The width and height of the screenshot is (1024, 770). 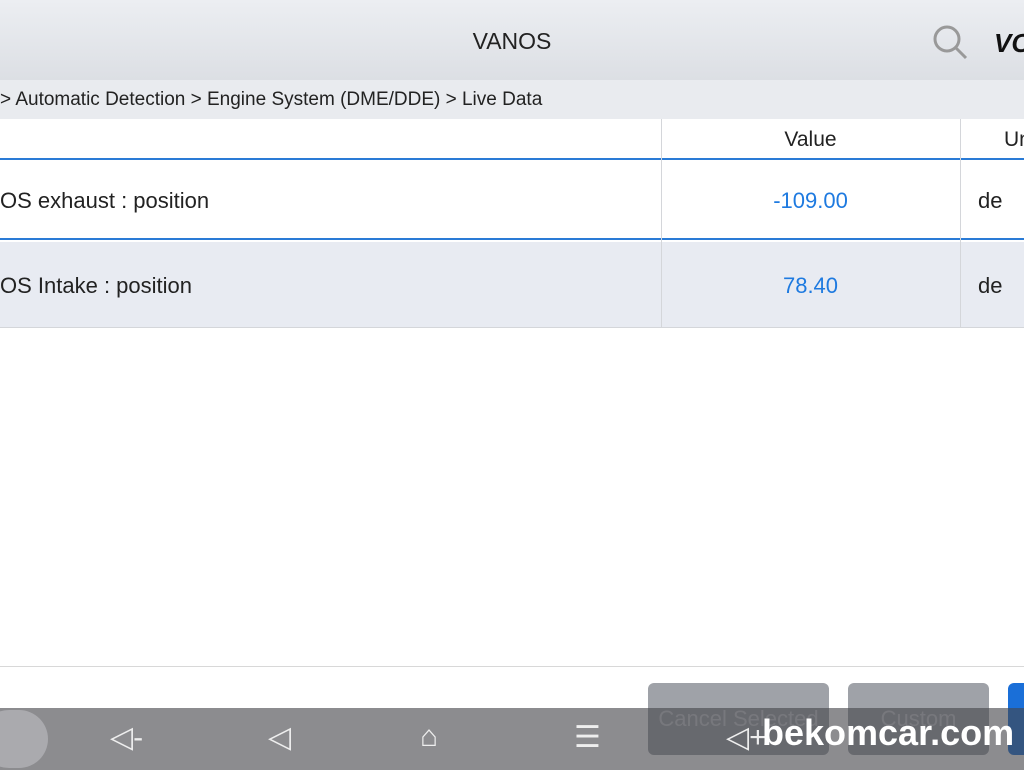 What do you see at coordinates (950, 42) in the screenshot?
I see `search-icon` at bounding box center [950, 42].